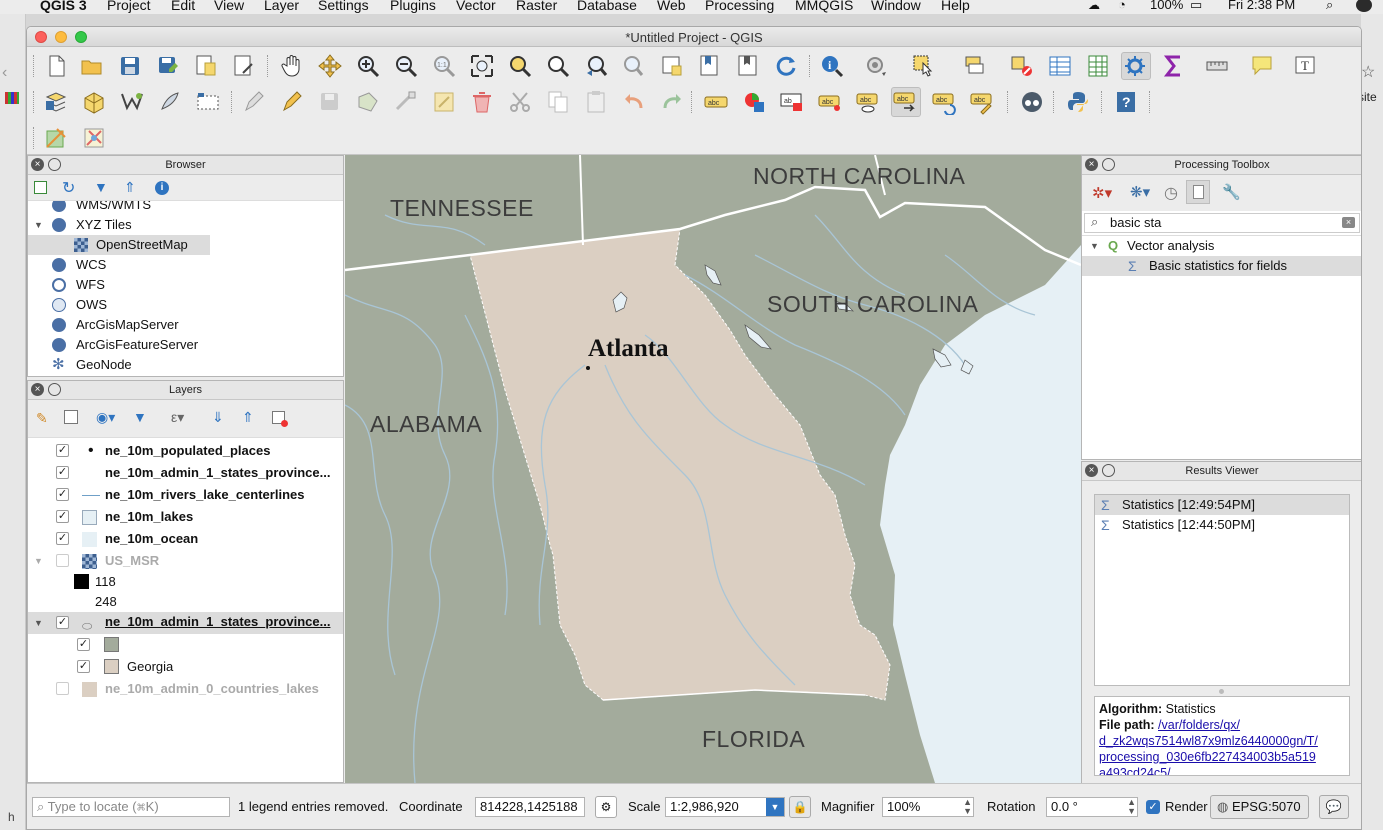 The height and width of the screenshot is (830, 1383). What do you see at coordinates (634, 102) in the screenshot?
I see `undo-icon` at bounding box center [634, 102].